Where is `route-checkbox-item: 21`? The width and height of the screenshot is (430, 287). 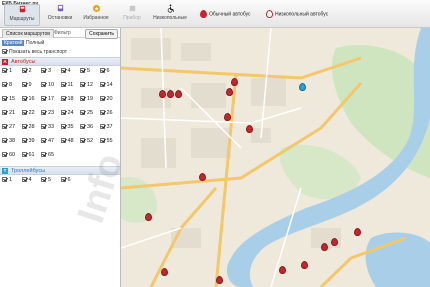
route-checkbox-item: 21 is located at coordinates (8, 113).